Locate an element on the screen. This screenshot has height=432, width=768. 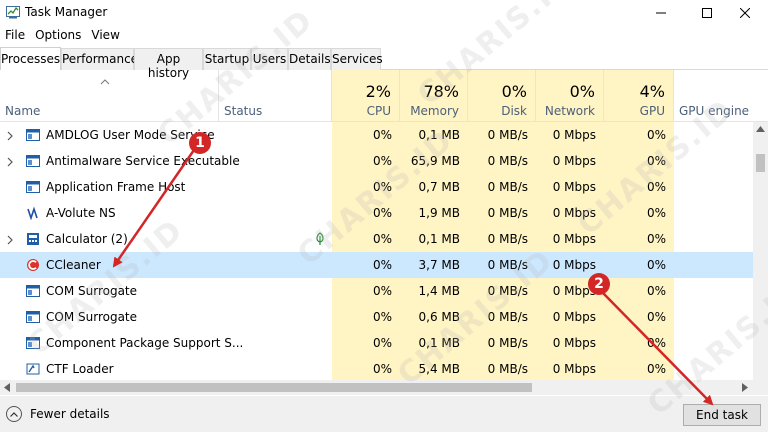
header-disk-pct: 0% is located at coordinates (514, 91).